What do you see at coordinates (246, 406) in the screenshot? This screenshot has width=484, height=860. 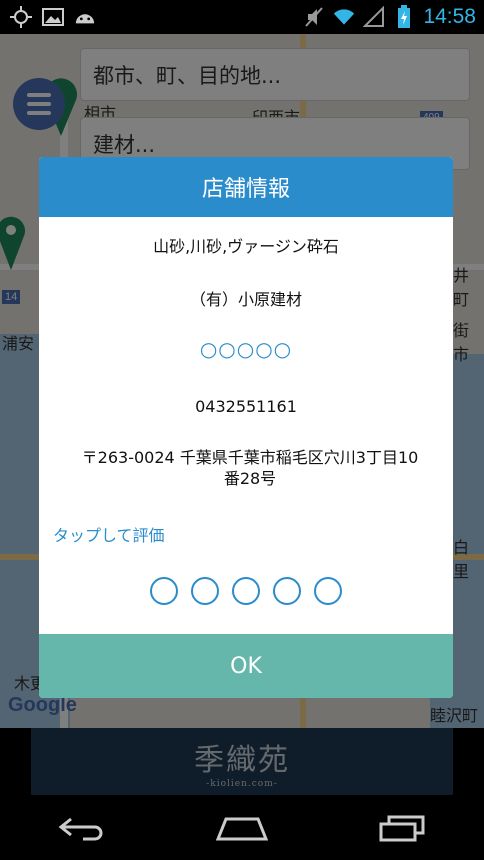 I see `phone-number: 0432551161` at bounding box center [246, 406].